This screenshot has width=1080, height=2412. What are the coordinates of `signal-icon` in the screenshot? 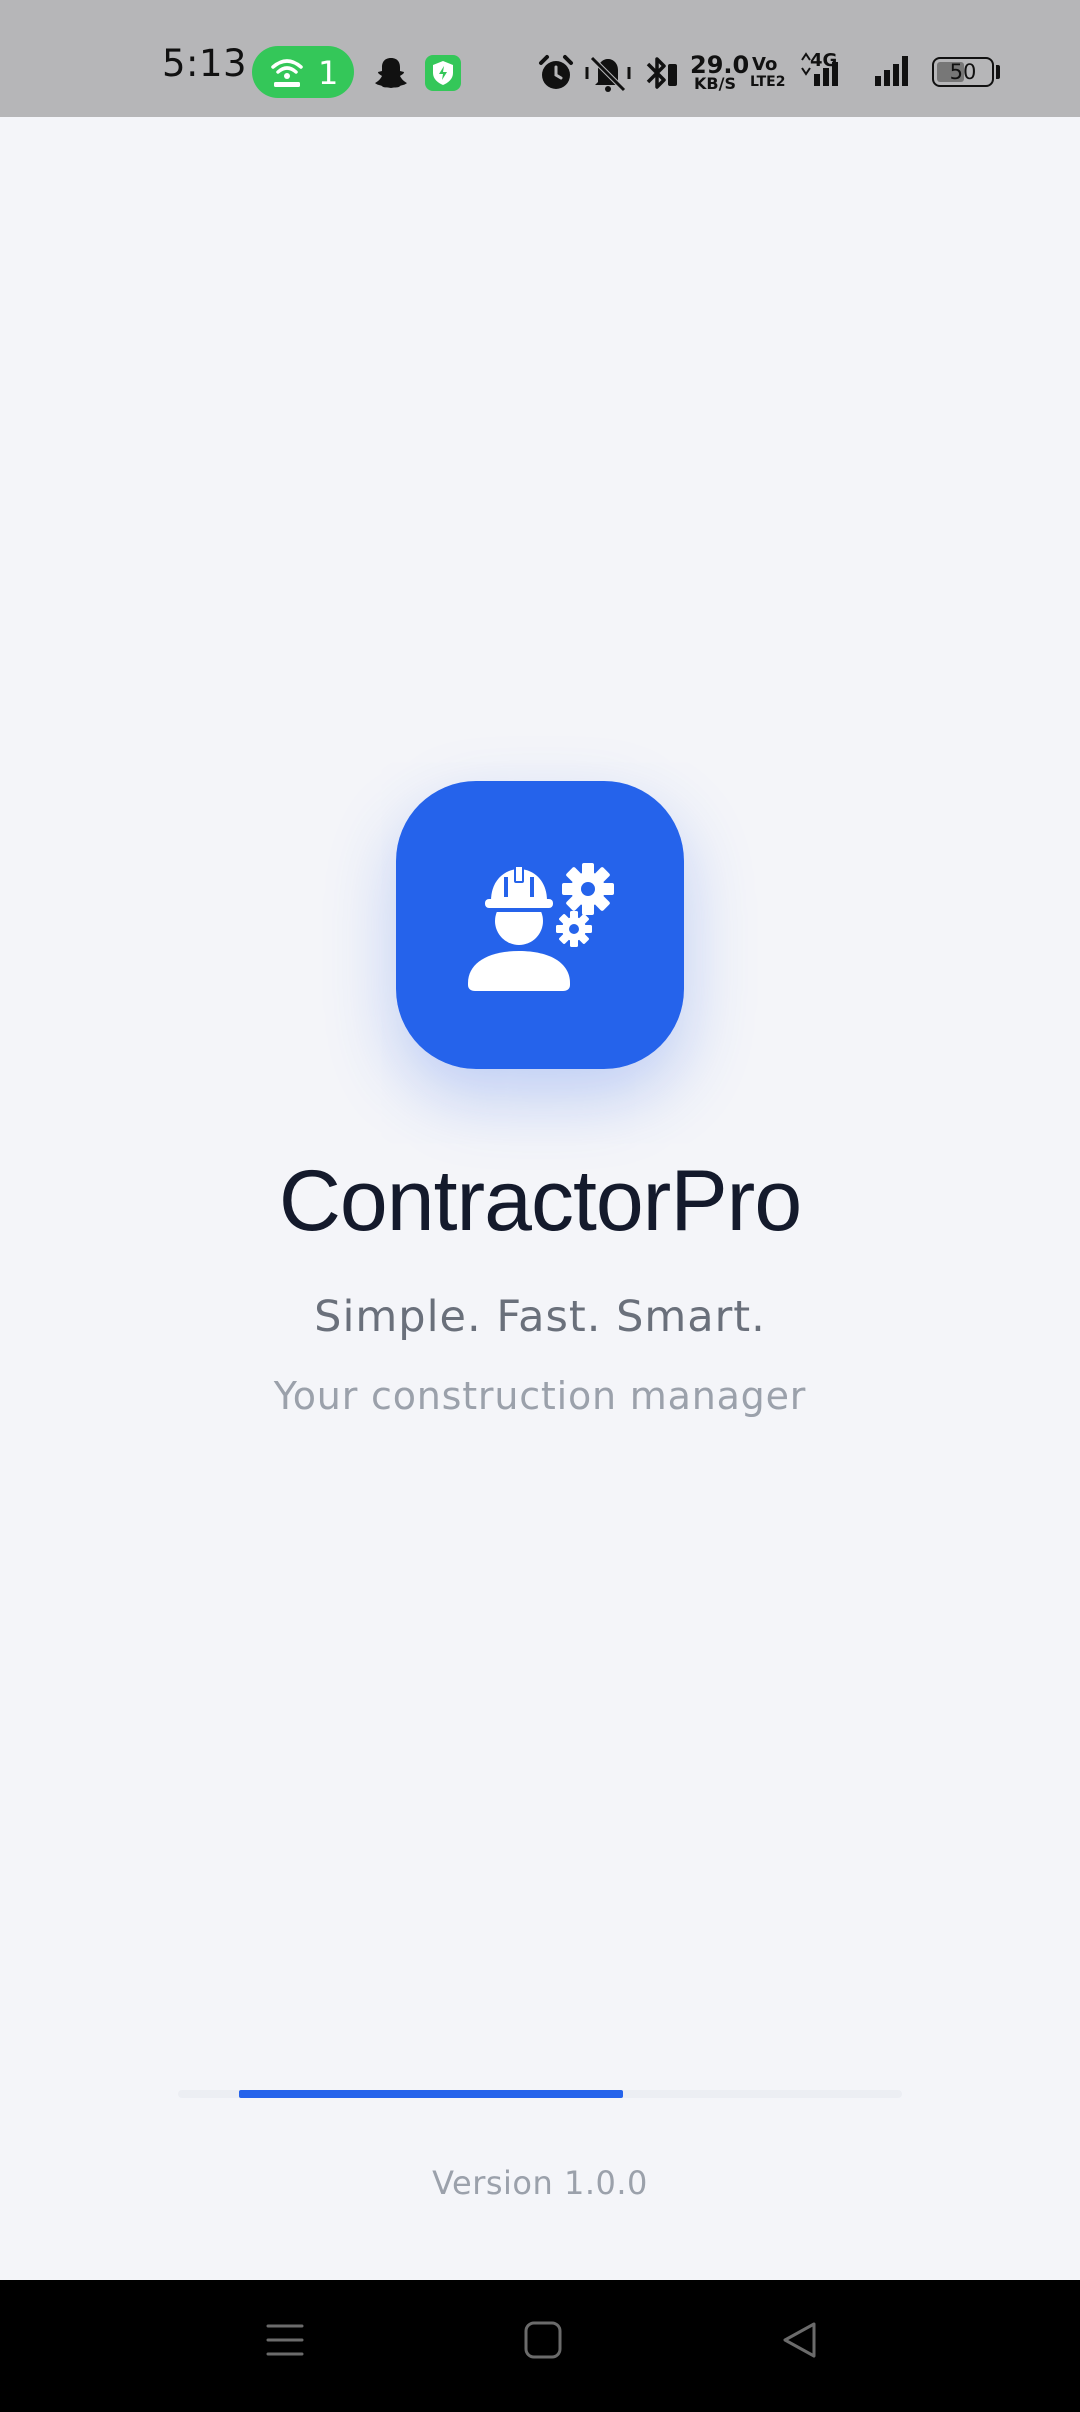 It's located at (860, 72).